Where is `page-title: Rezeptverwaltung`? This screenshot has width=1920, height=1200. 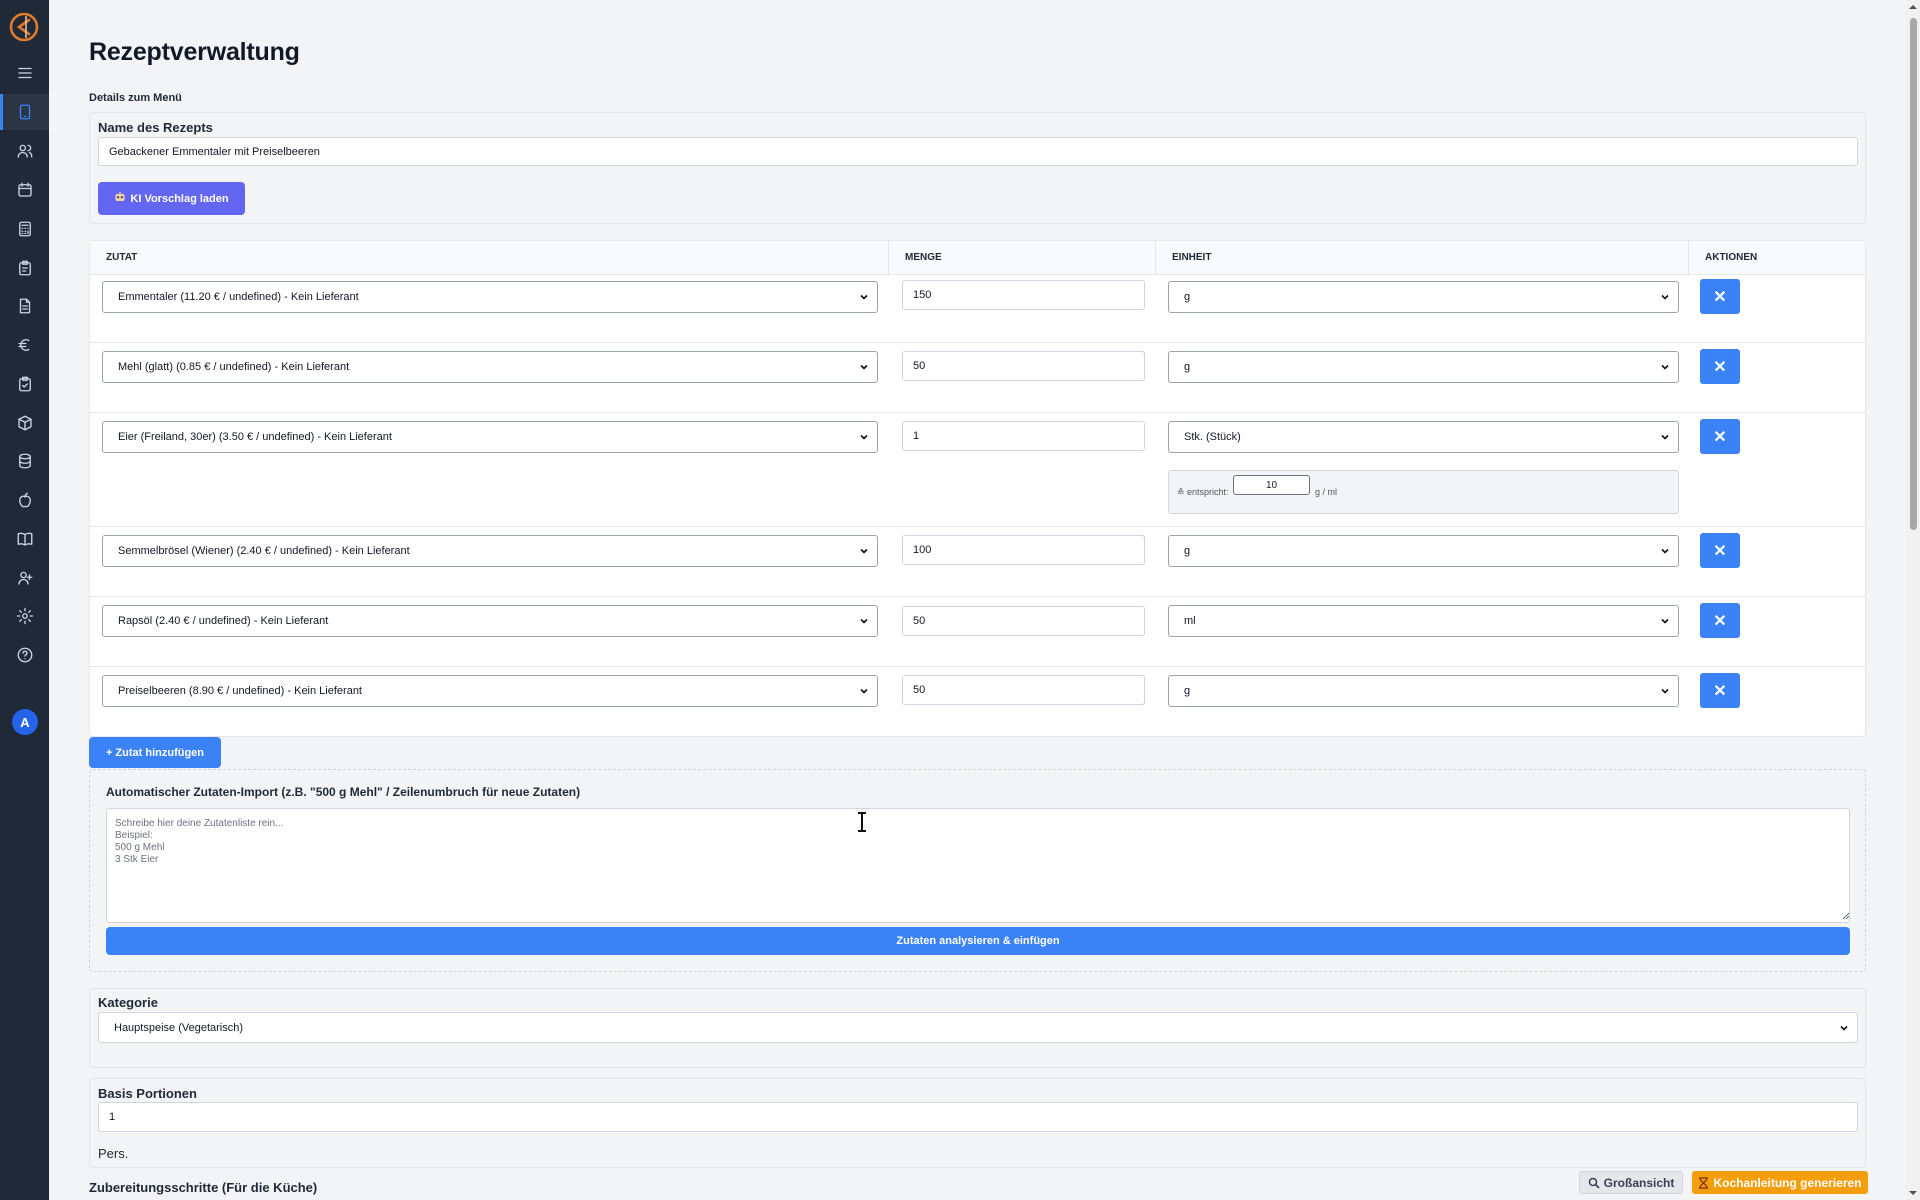
page-title: Rezeptverwaltung is located at coordinates (194, 52).